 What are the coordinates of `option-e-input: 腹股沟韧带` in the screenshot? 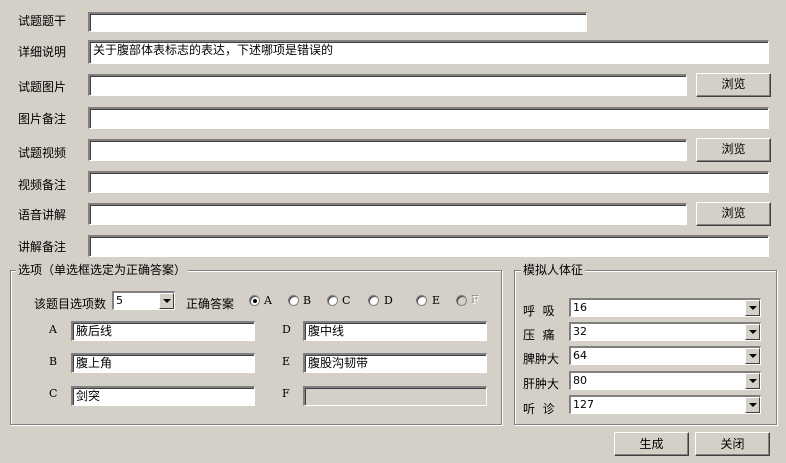 It's located at (395, 363).